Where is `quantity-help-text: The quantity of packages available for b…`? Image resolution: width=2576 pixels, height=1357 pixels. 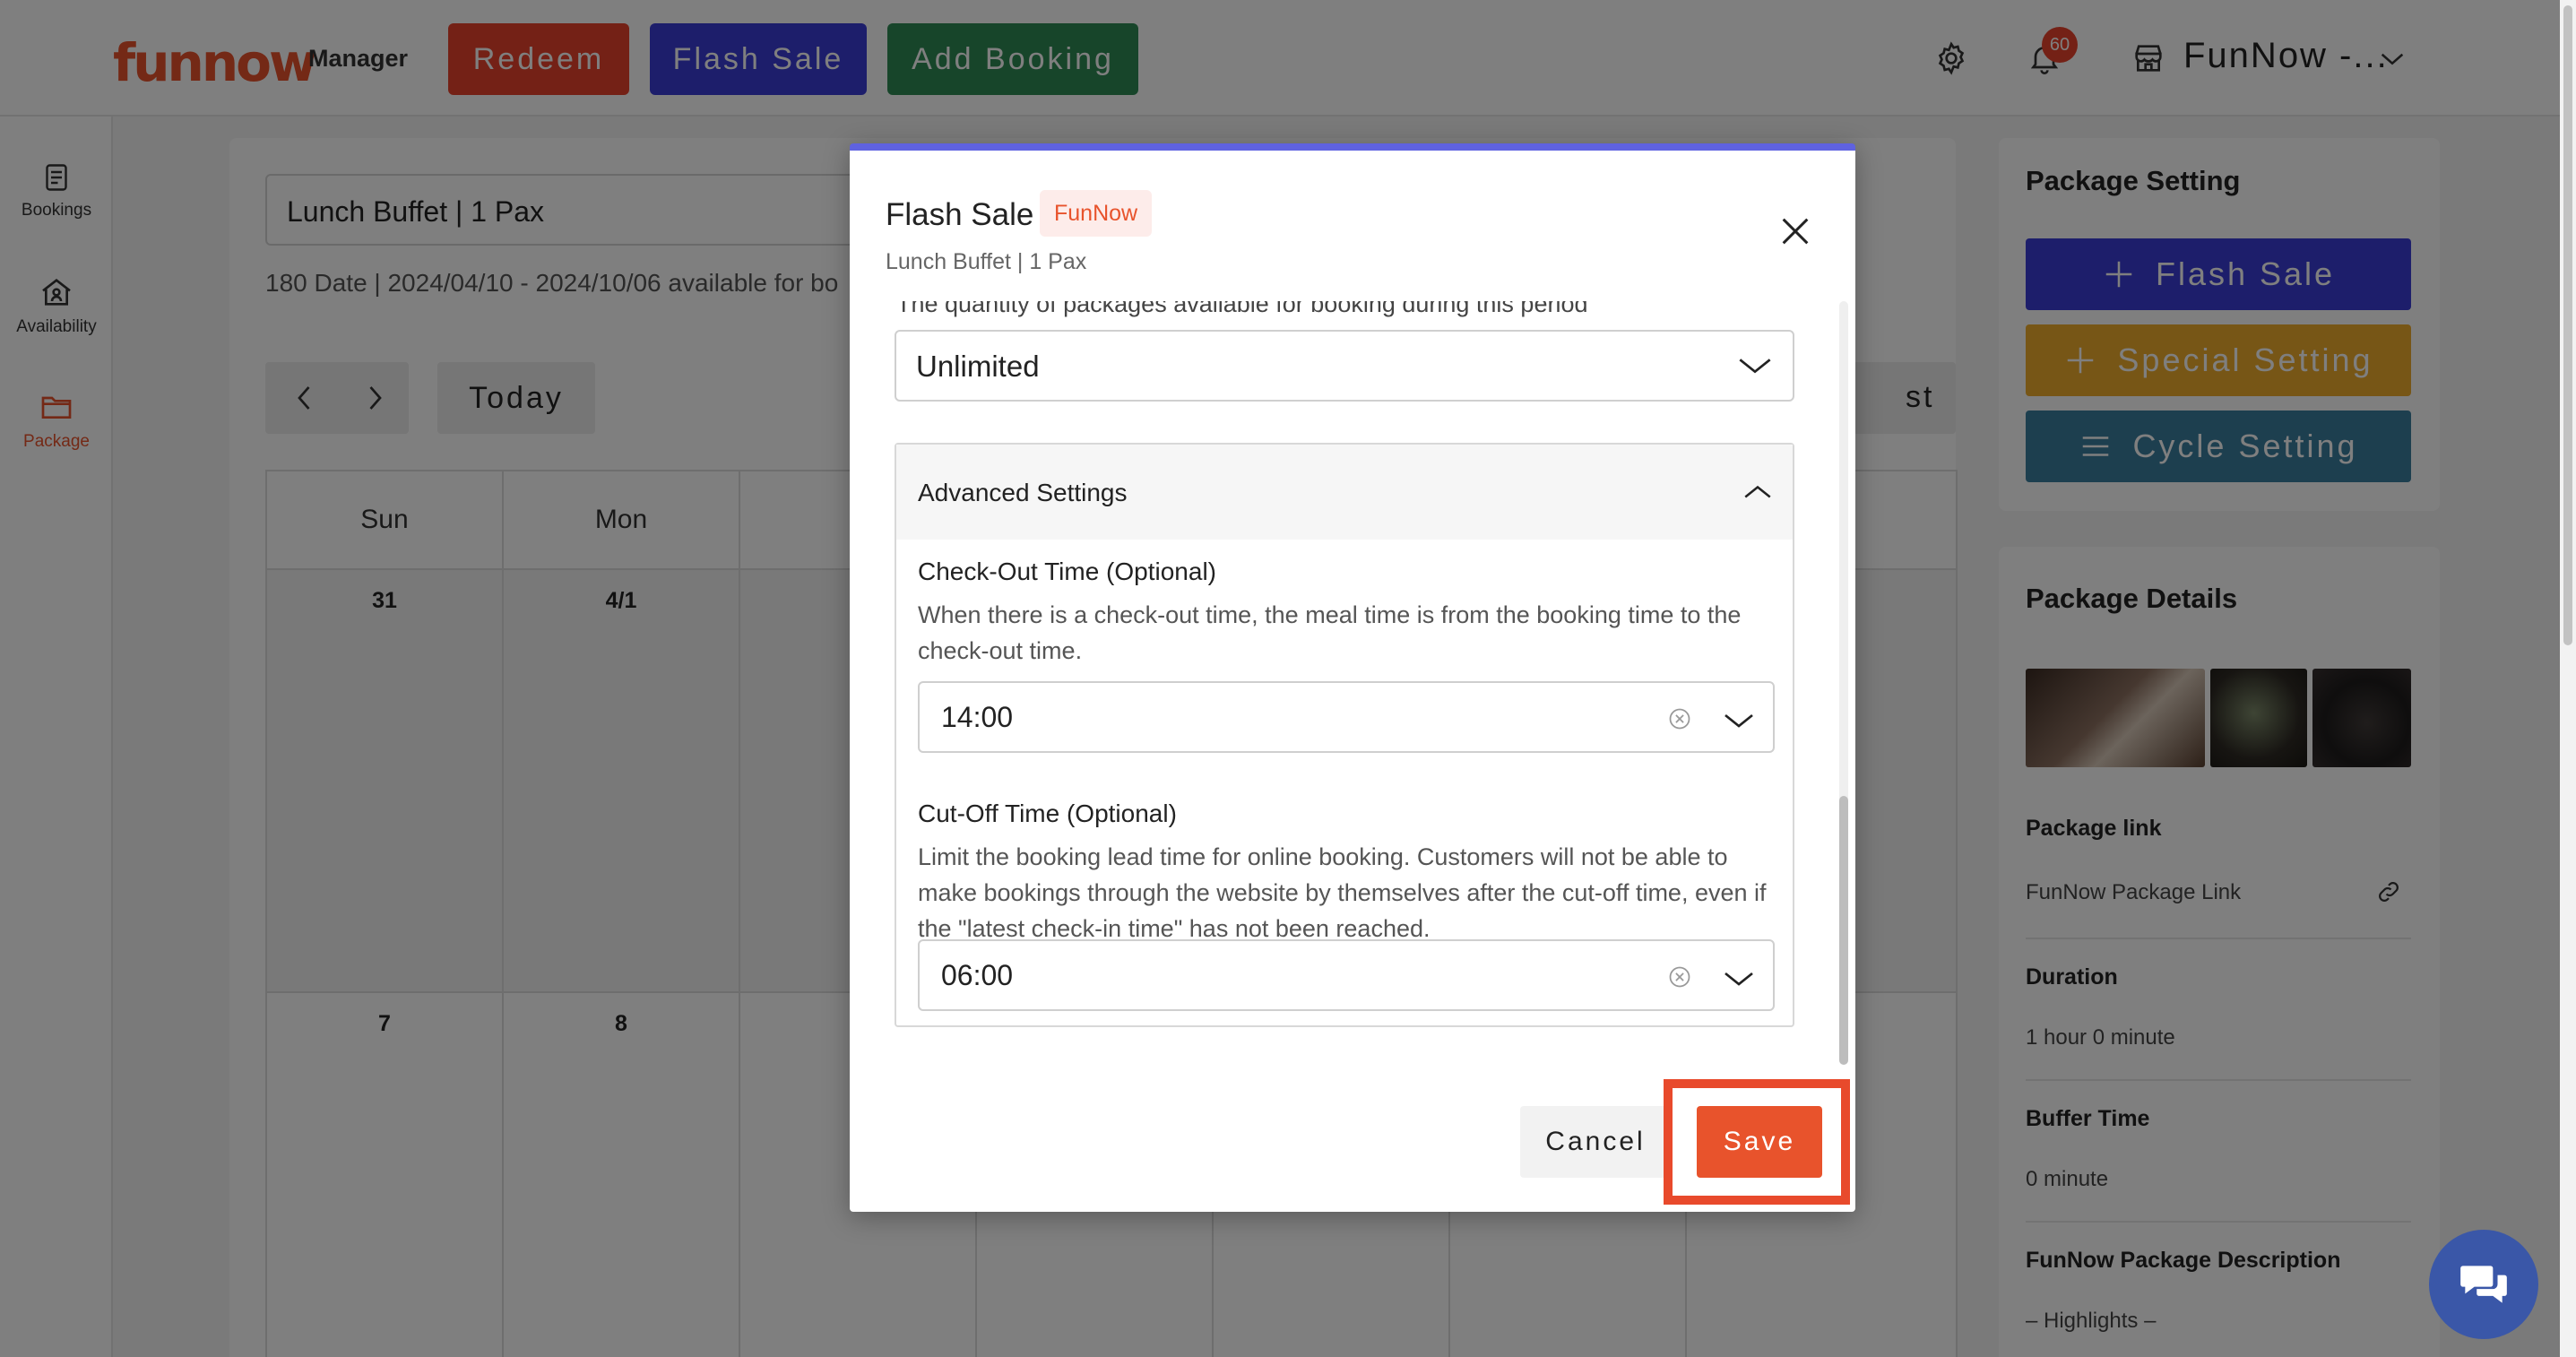 quantity-help-text: The quantity of packages available for b… is located at coordinates (1242, 309).